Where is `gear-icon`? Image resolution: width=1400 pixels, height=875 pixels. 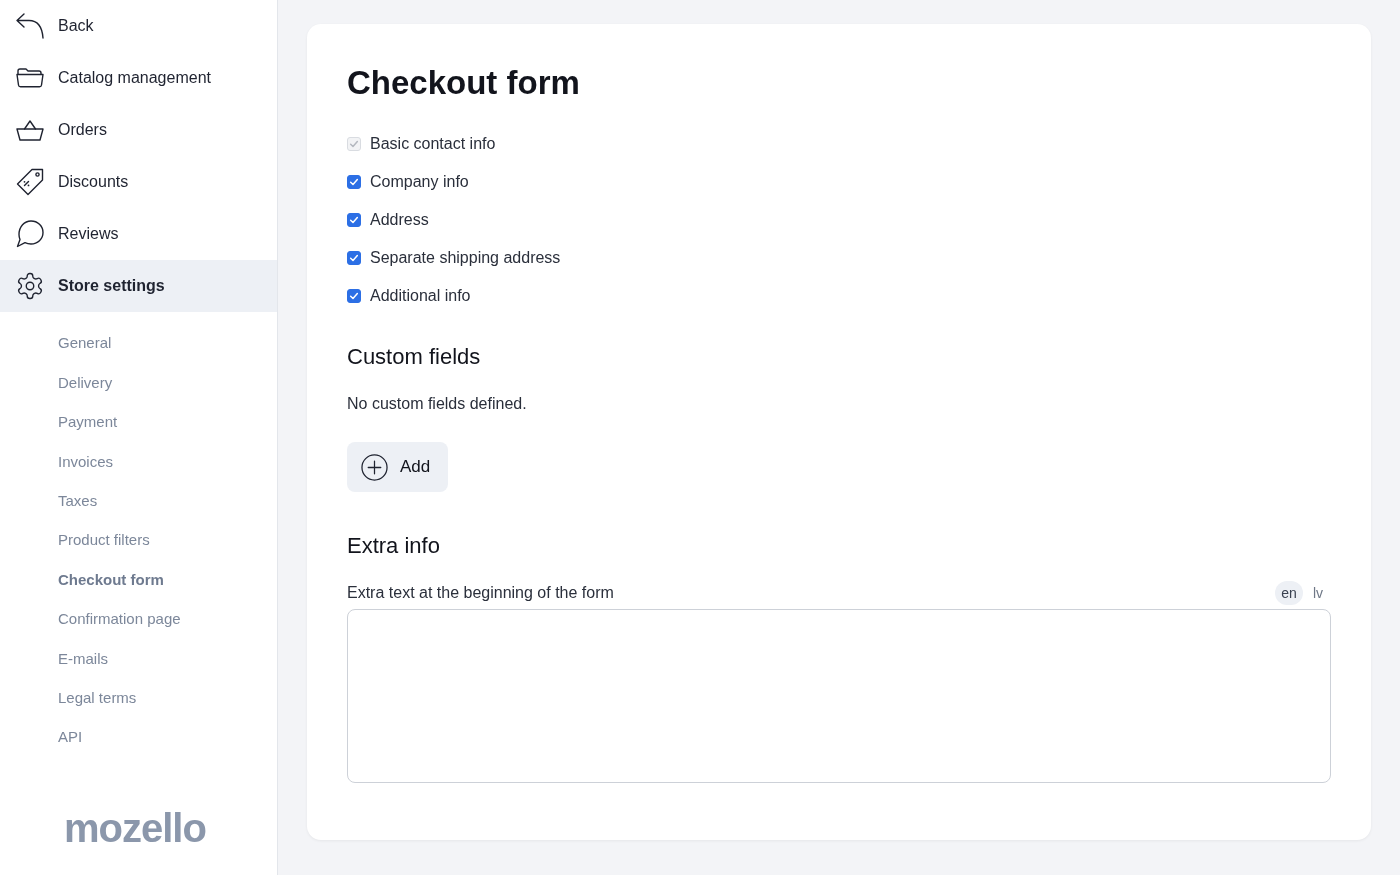
gear-icon is located at coordinates (30, 286).